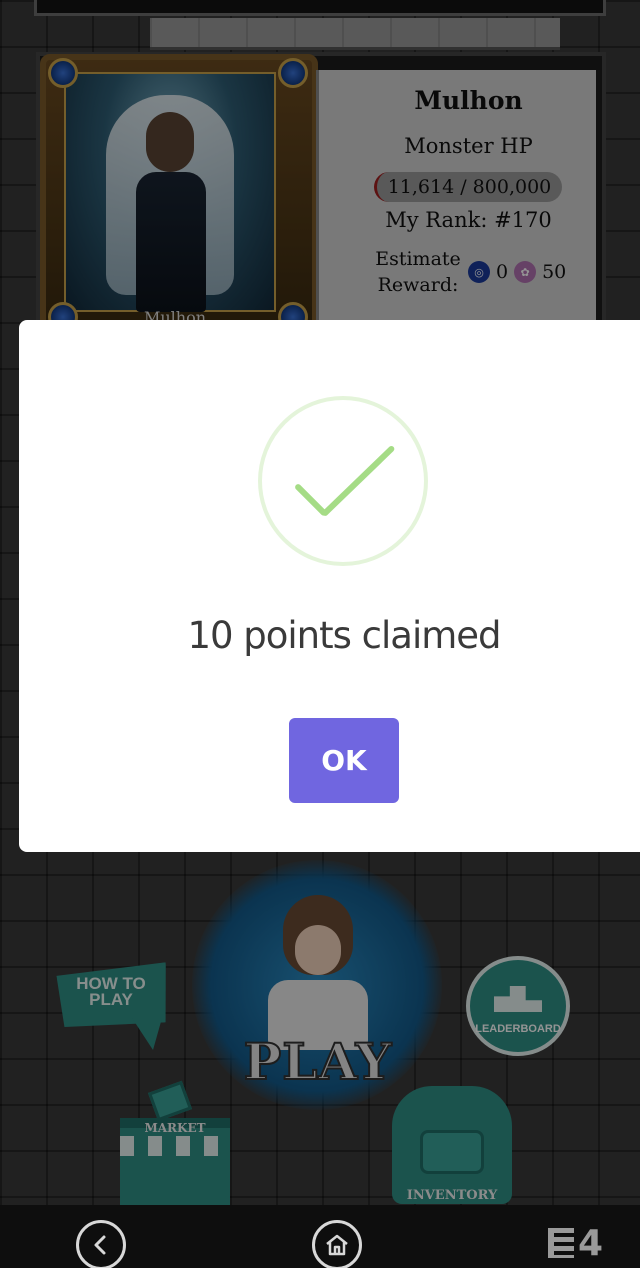  I want to click on ok-button: OK, so click(344, 760).